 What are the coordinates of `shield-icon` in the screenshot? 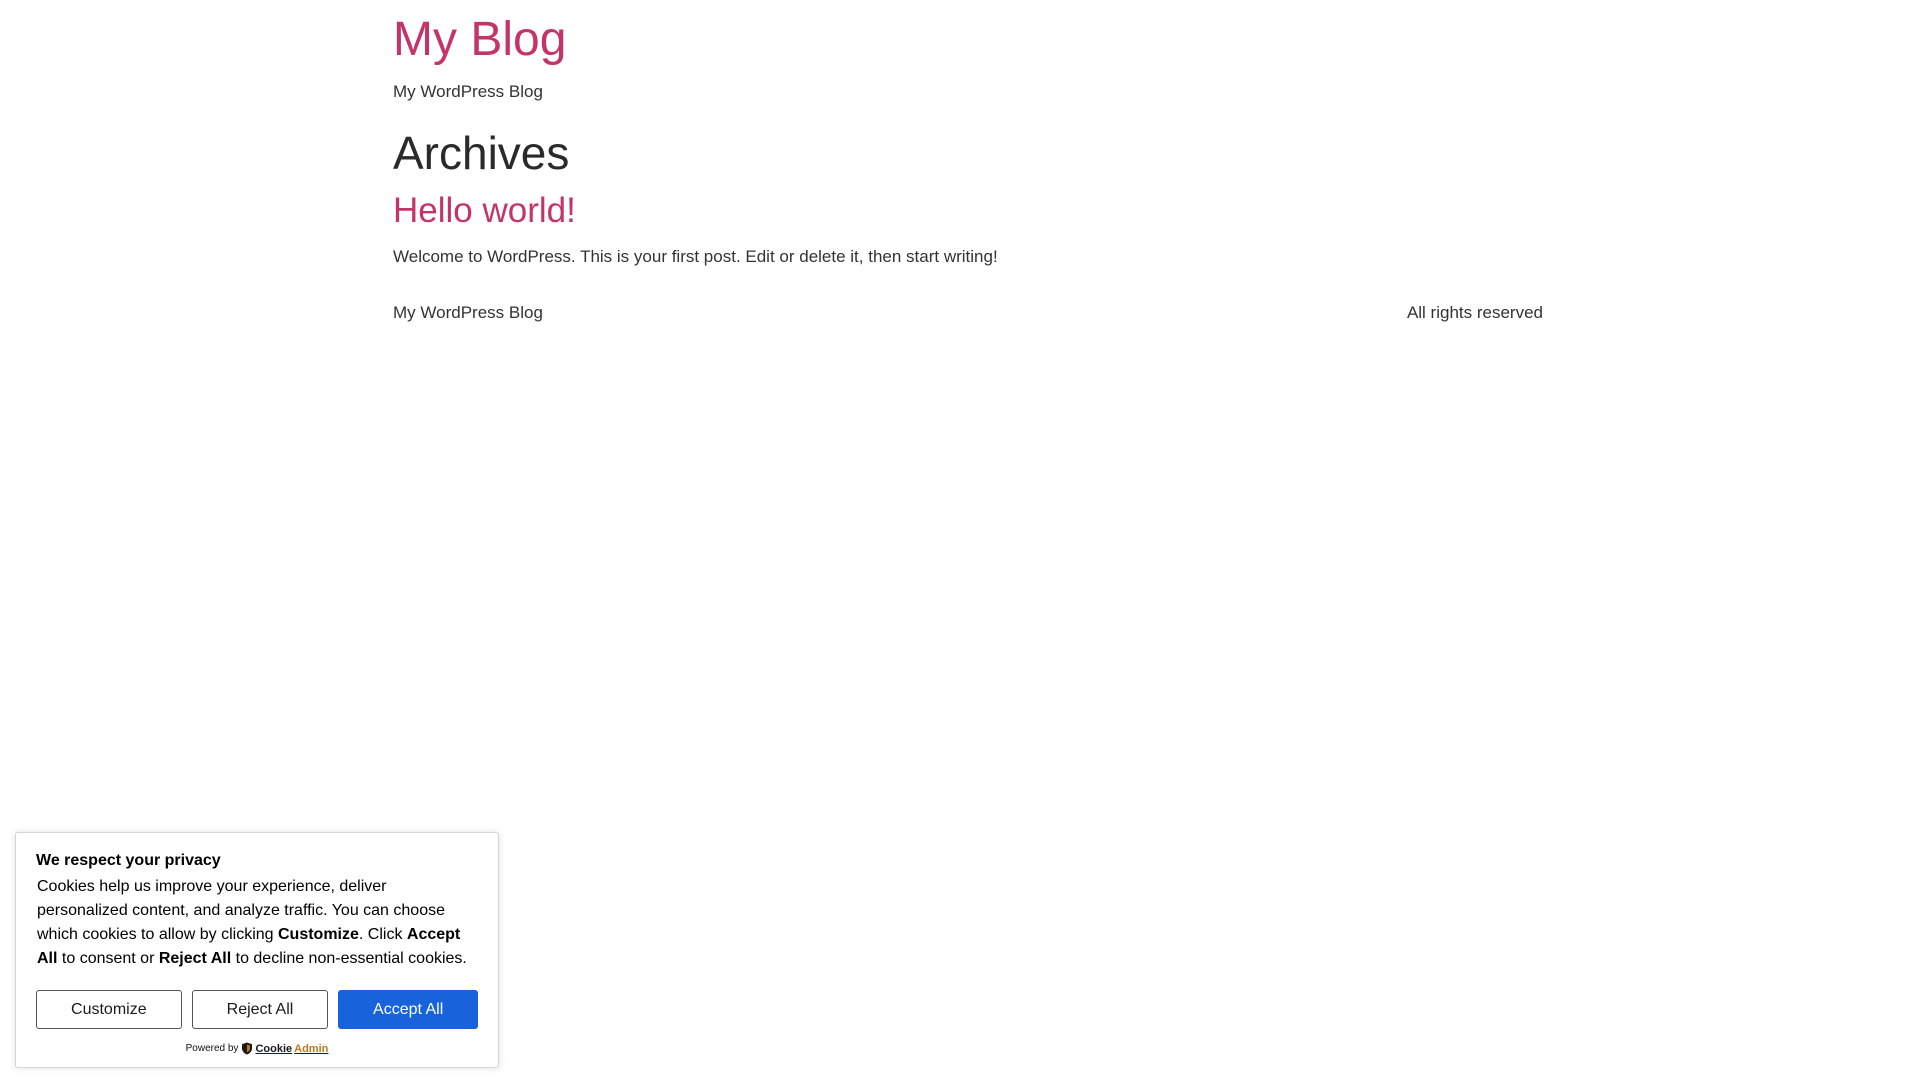 It's located at (247, 1048).